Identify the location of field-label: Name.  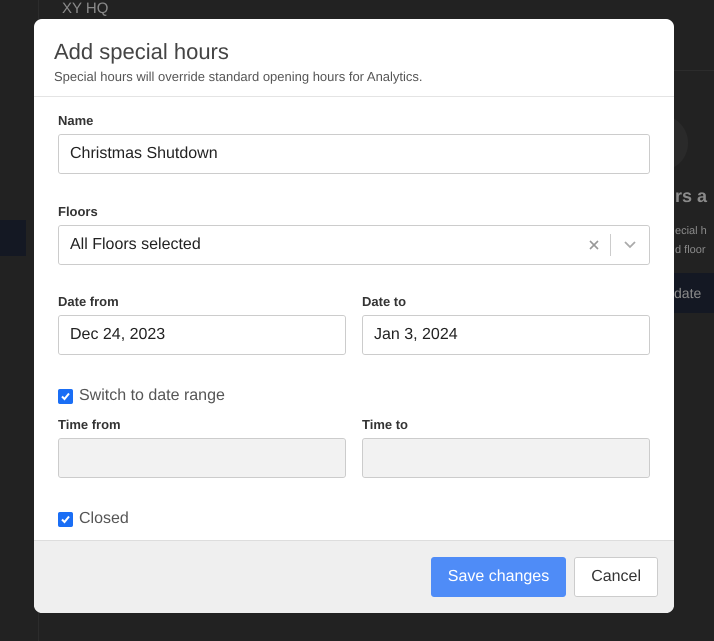
(76, 120).